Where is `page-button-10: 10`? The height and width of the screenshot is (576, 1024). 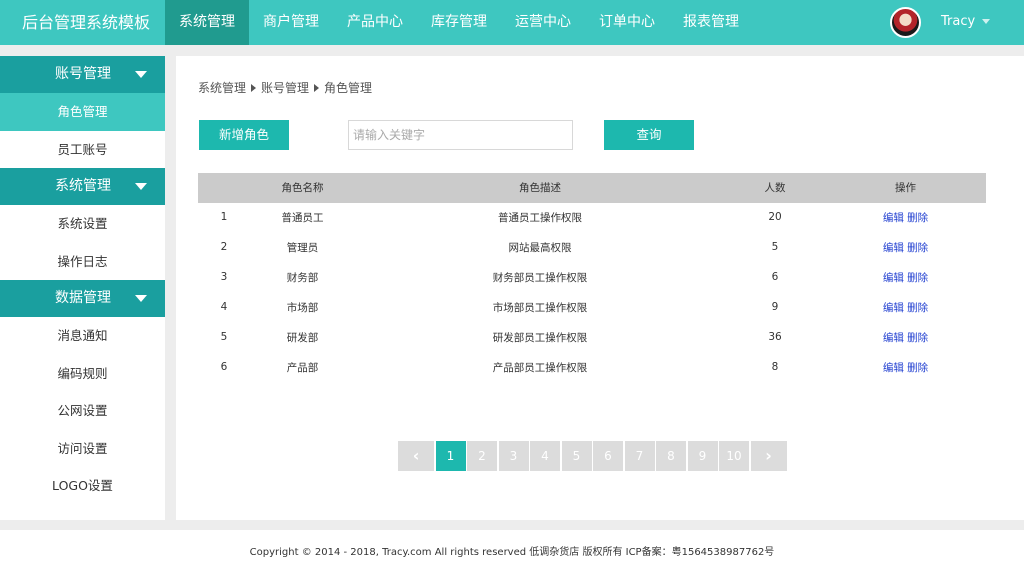
page-button-10: 10 is located at coordinates (734, 456).